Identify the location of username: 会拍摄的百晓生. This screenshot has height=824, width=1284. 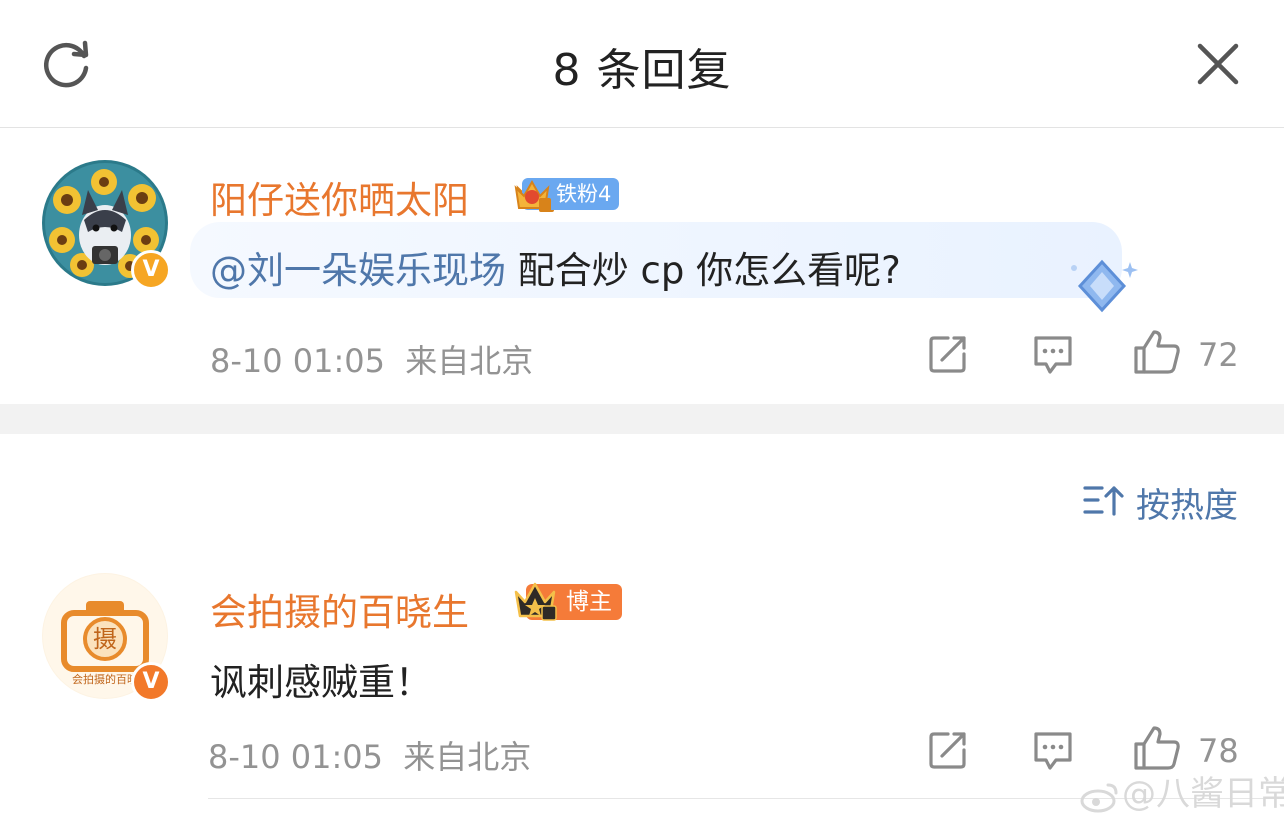
(339, 609).